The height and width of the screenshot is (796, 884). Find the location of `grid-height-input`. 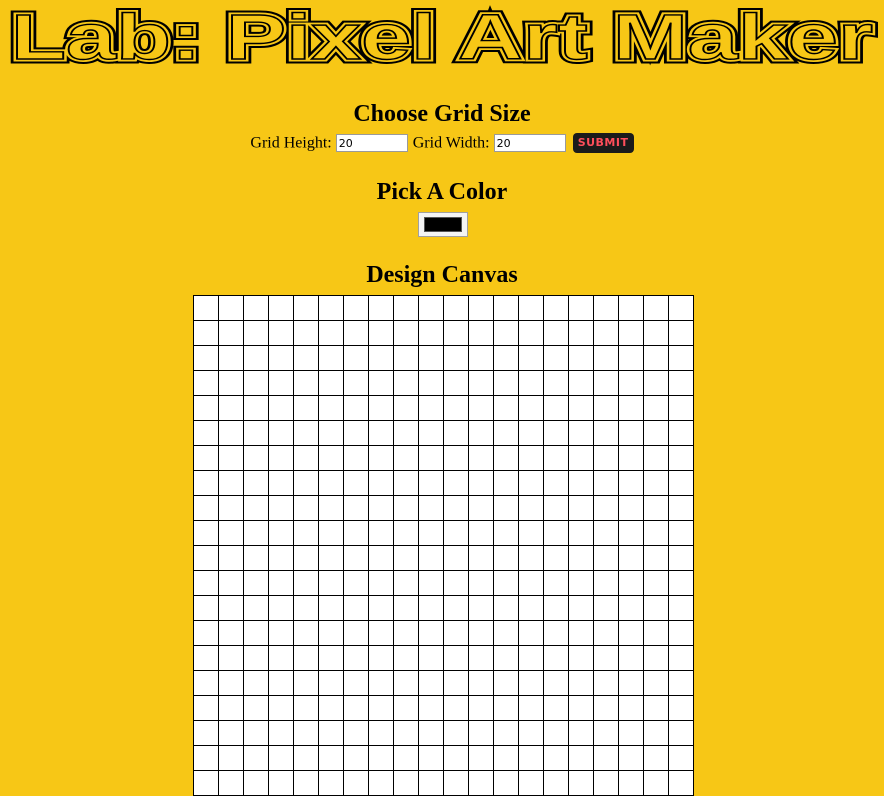

grid-height-input is located at coordinates (371, 143).